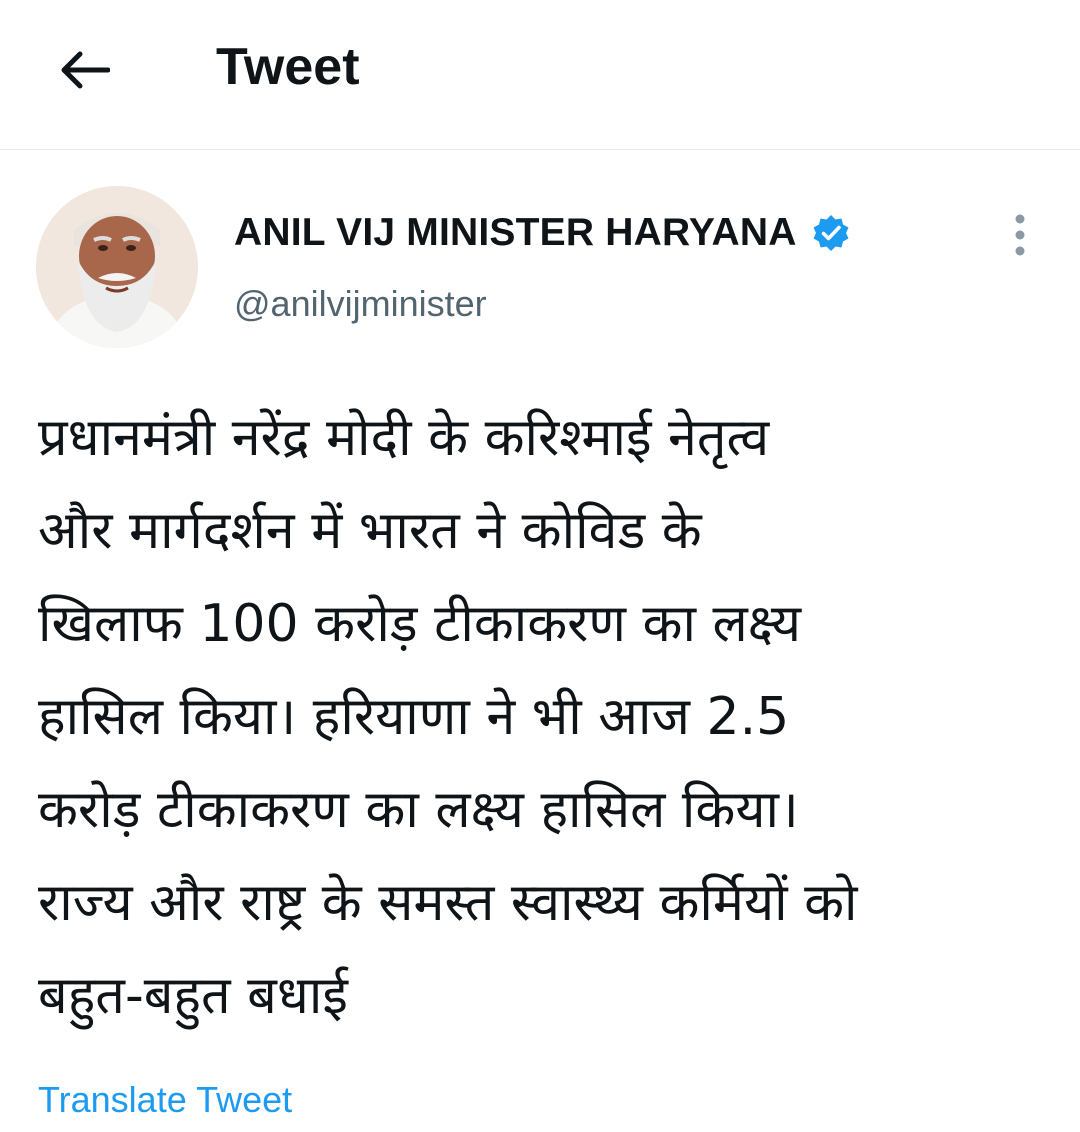  I want to click on verified-badge-icon, so click(831, 233).